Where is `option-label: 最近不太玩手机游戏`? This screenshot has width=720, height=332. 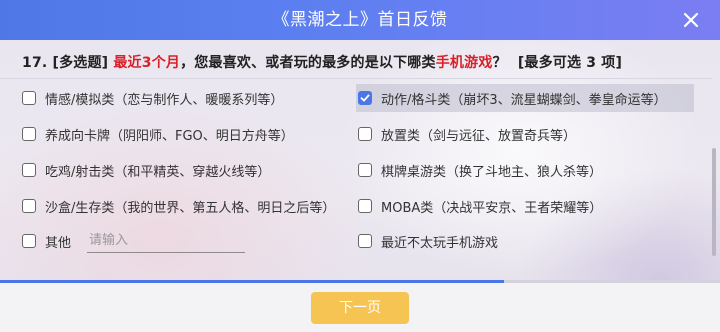 option-label: 最近不太玩手机游戏 is located at coordinates (440, 243).